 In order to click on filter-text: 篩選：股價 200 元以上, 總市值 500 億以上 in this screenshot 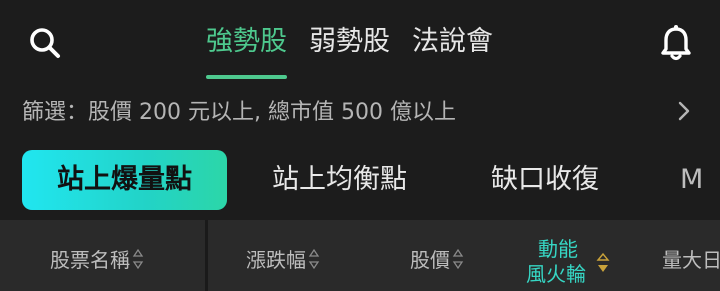, I will do `click(239, 112)`.